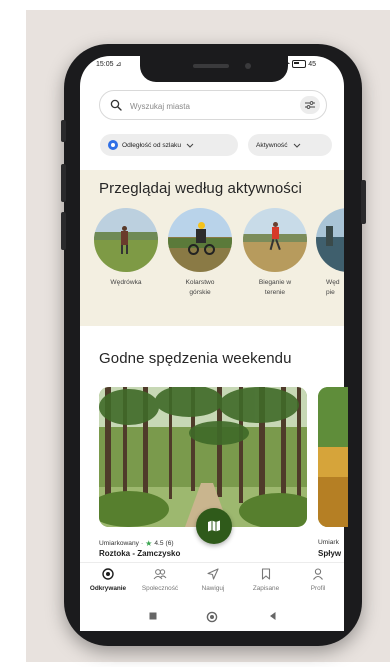 The height and width of the screenshot is (667, 390). I want to click on activity-label-line1: Wędrówka, so click(126, 282).